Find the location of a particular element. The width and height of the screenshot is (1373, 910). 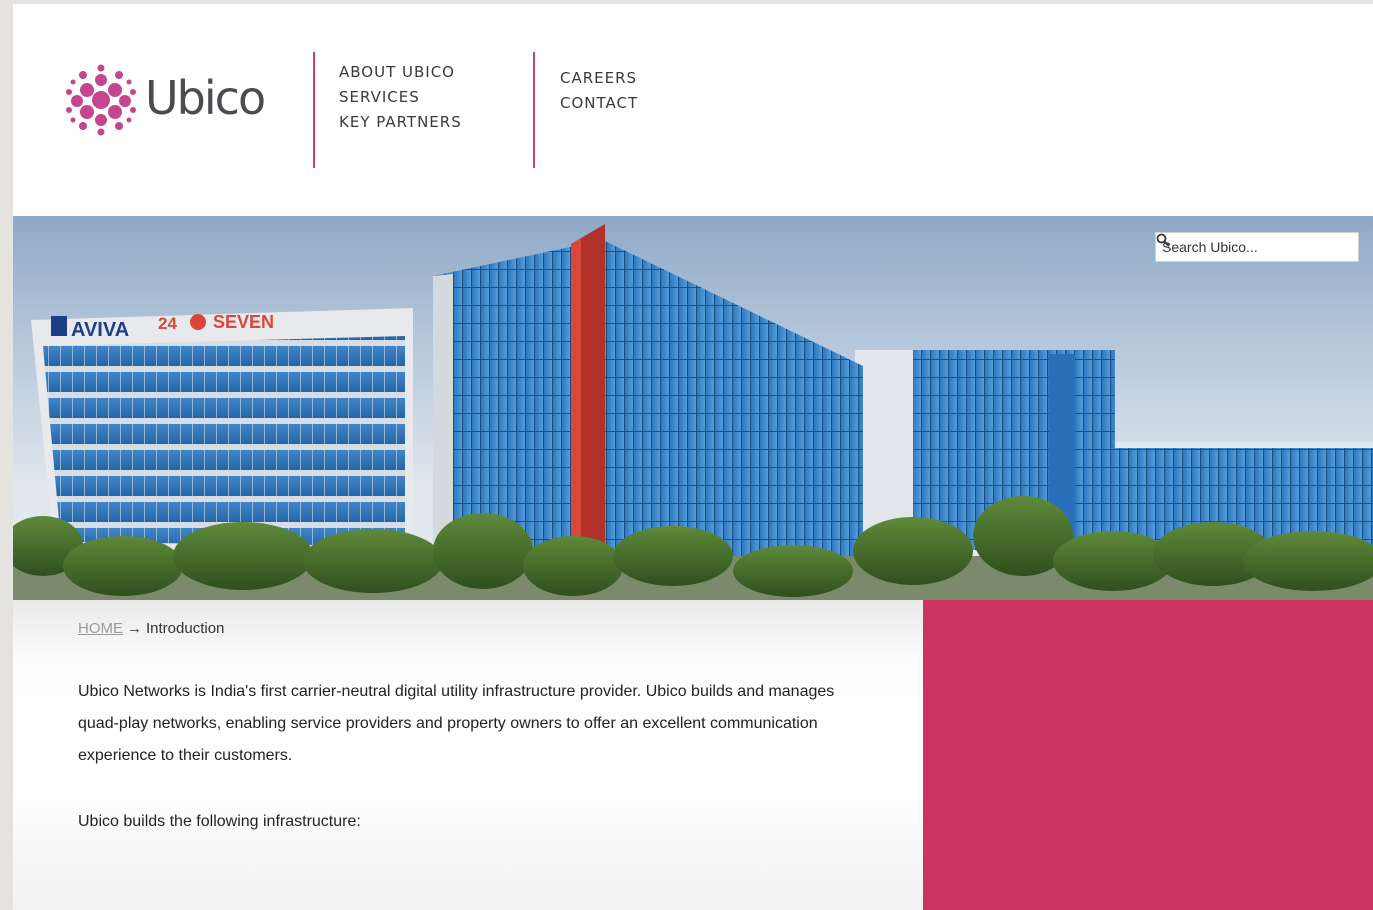

hero-sign-seven: SEVEN is located at coordinates (243, 322).